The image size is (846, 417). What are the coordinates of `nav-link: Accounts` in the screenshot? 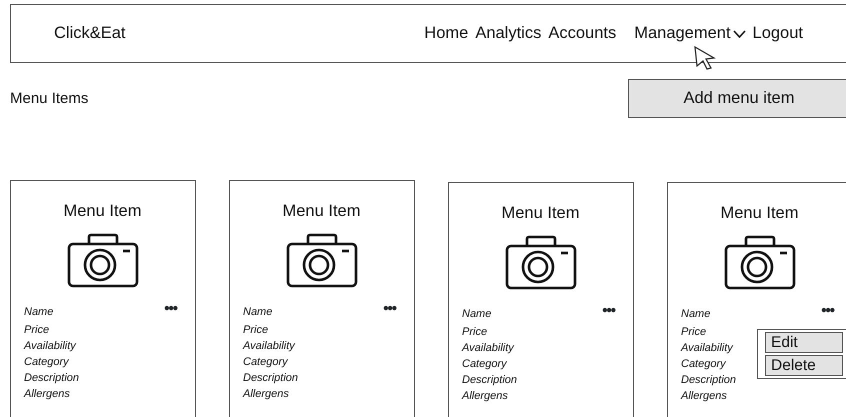 It's located at (582, 33).